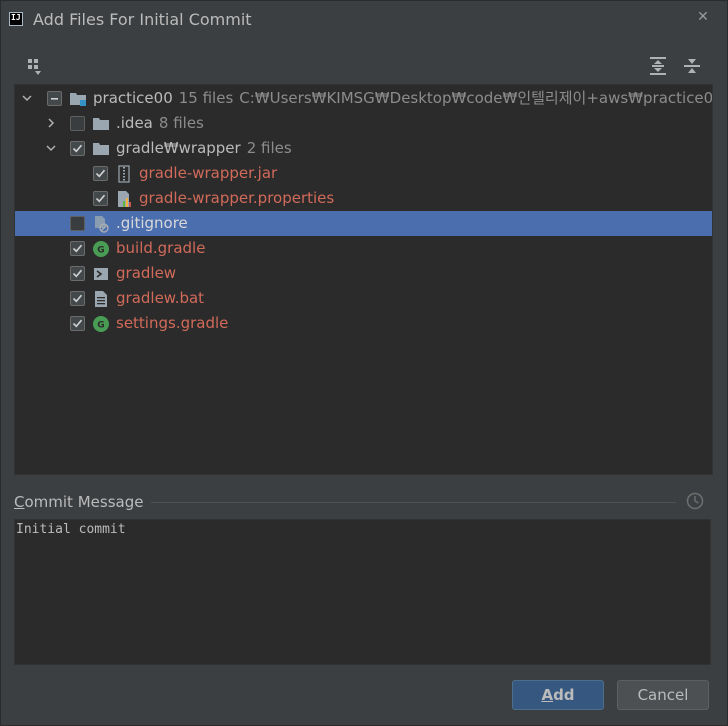  I want to click on settings-gradle-label: settings.gradle, so click(172, 323).